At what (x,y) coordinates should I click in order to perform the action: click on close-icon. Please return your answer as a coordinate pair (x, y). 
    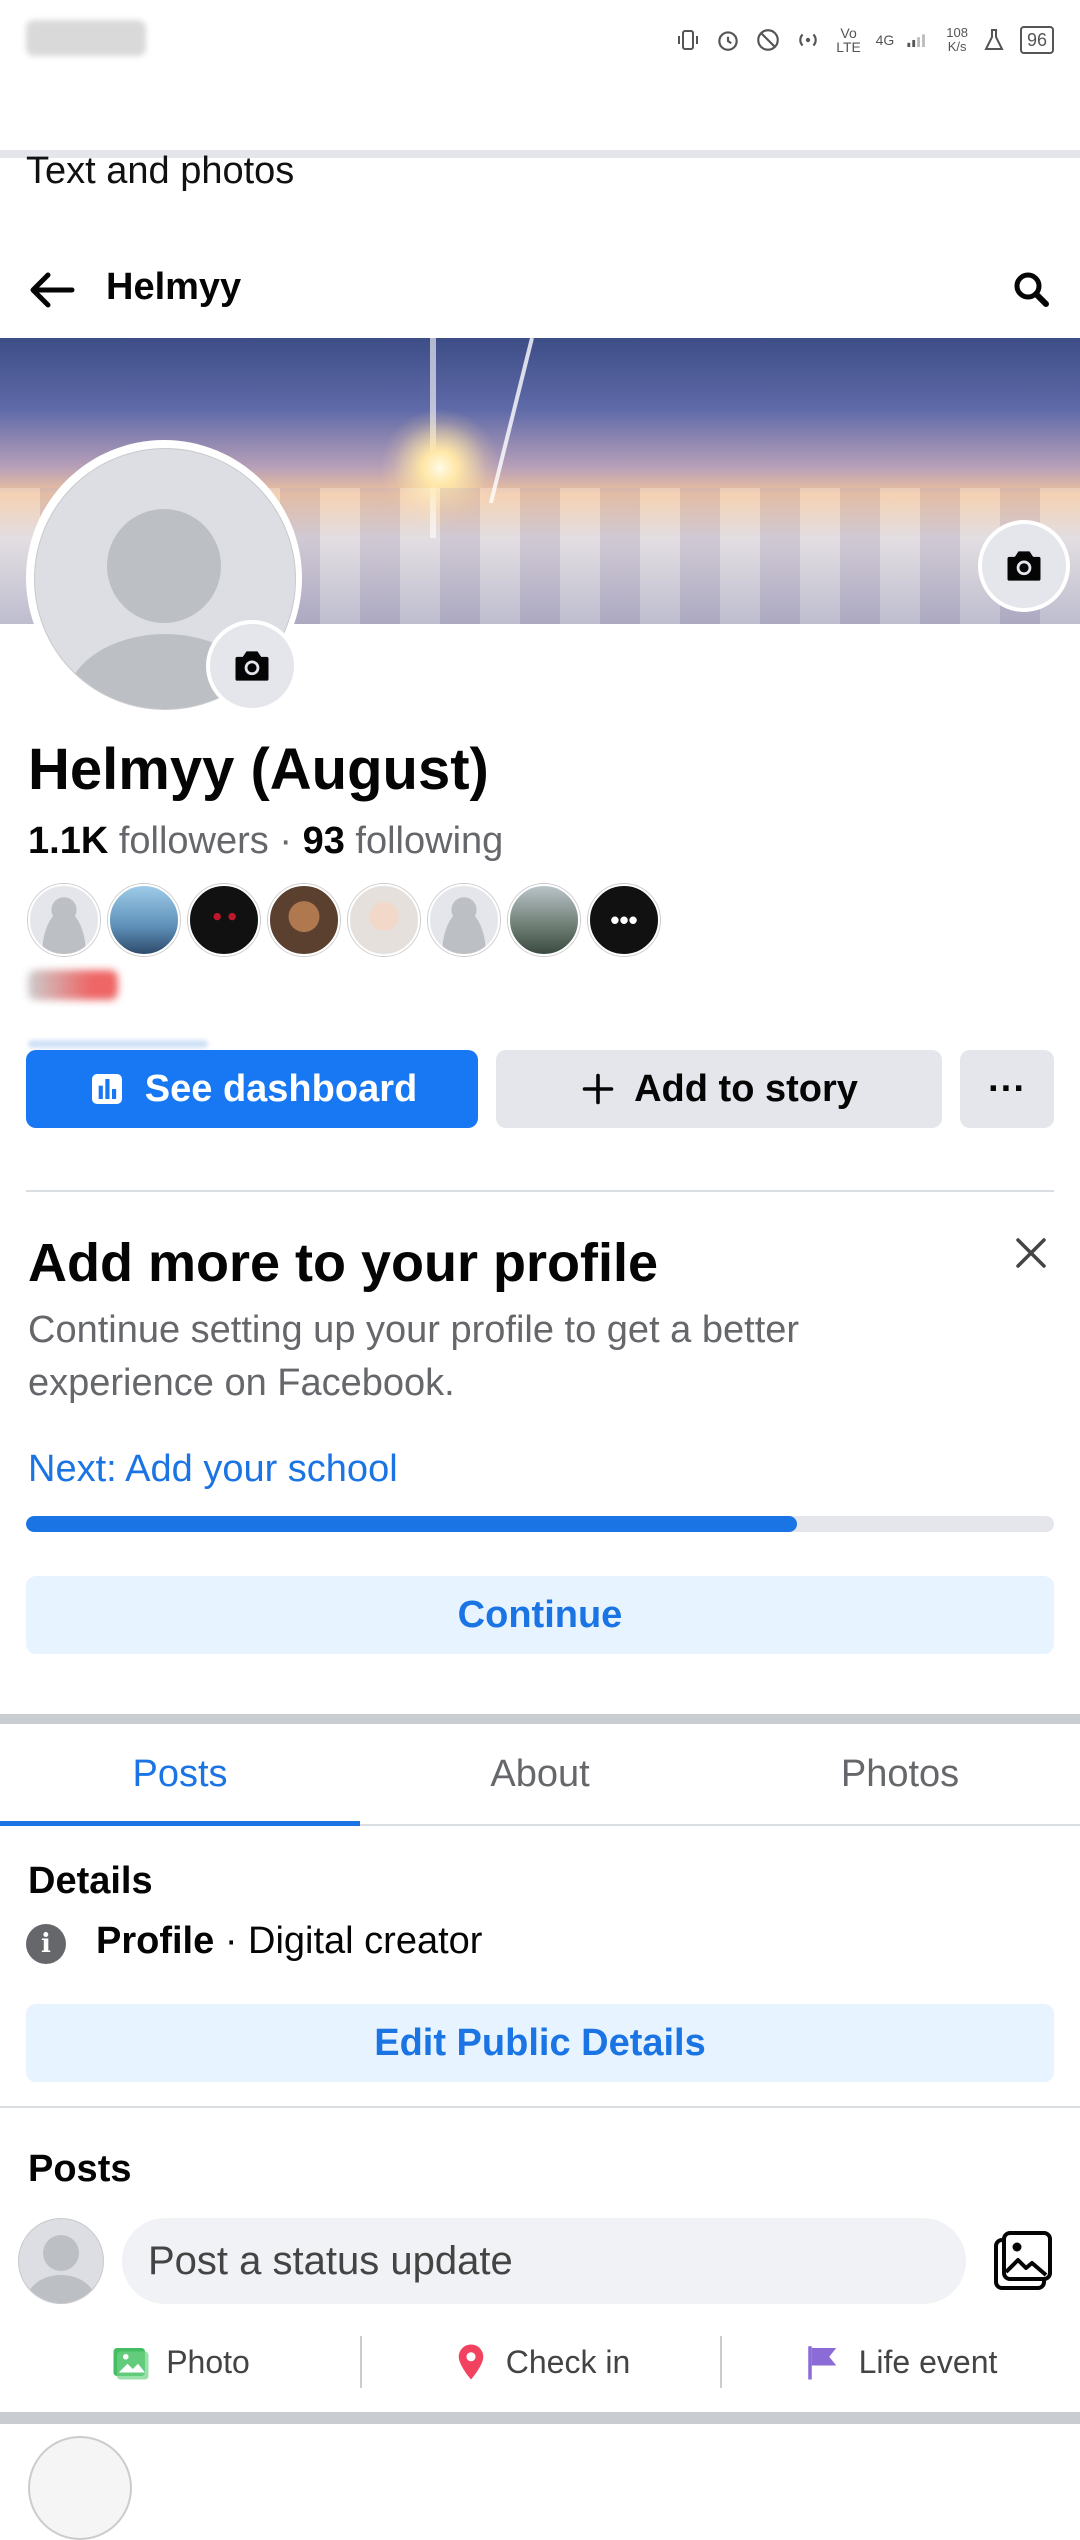
    Looking at the image, I should click on (1031, 1253).